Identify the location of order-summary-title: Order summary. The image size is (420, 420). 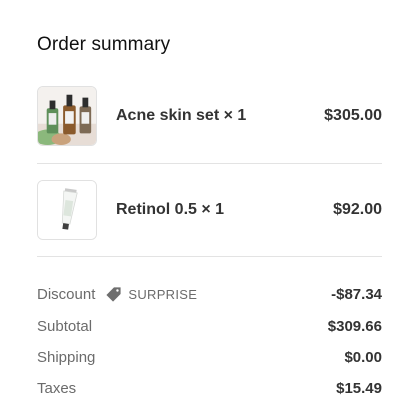
(104, 44).